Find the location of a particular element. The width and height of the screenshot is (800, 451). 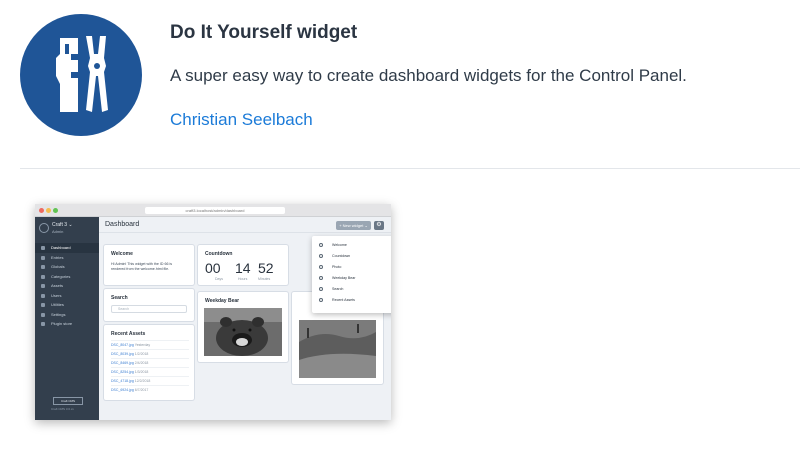

gear-icon is located at coordinates (43, 314).